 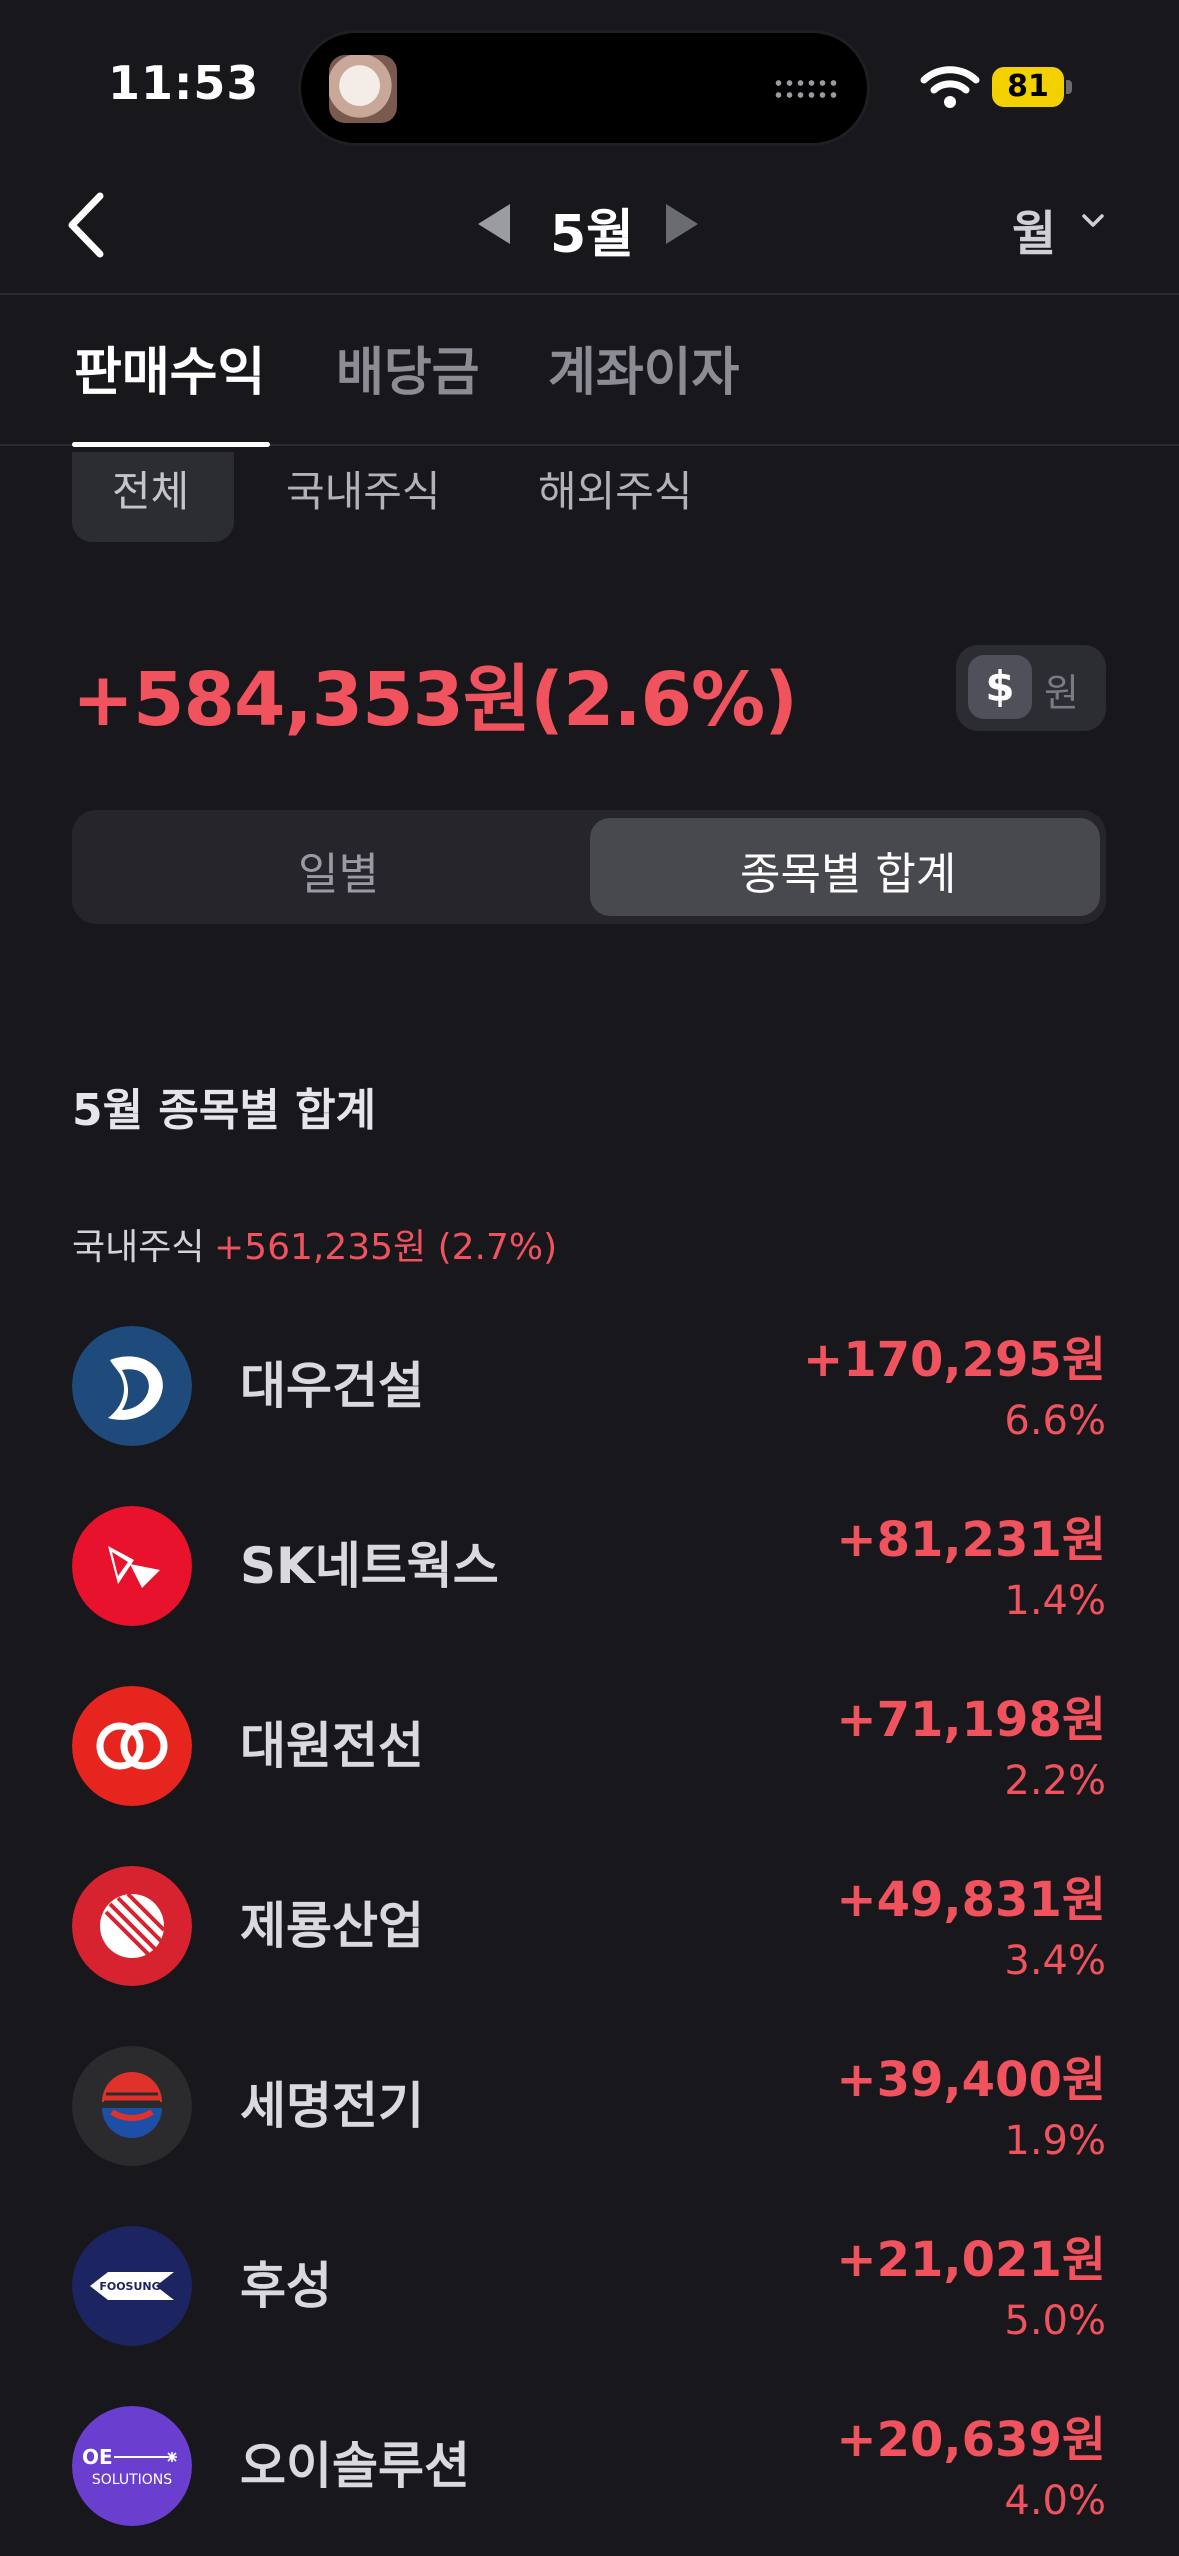 I want to click on sk-logo, so click(x=132, y=1566).